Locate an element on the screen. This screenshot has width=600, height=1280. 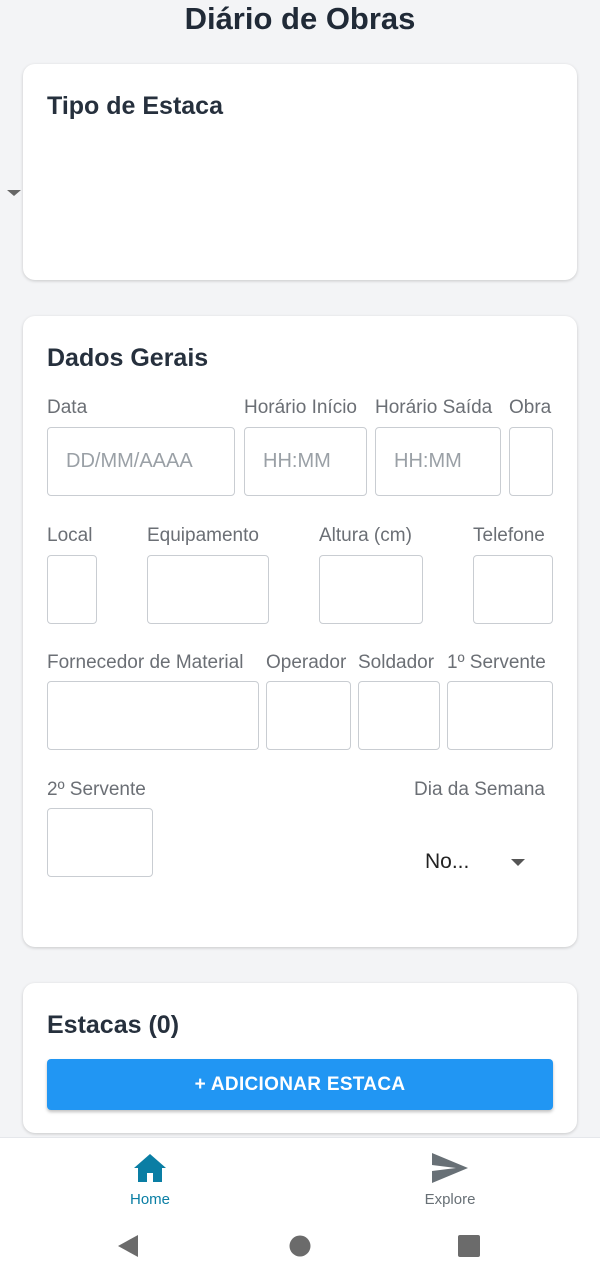
soldador-label: Soldador is located at coordinates (396, 662).